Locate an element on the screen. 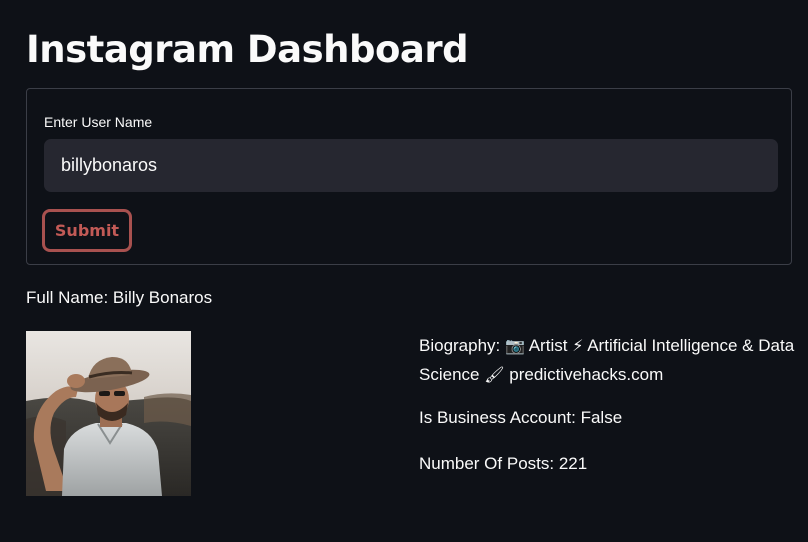 This screenshot has width=808, height=542. camera-icon: 📷 is located at coordinates (515, 345).